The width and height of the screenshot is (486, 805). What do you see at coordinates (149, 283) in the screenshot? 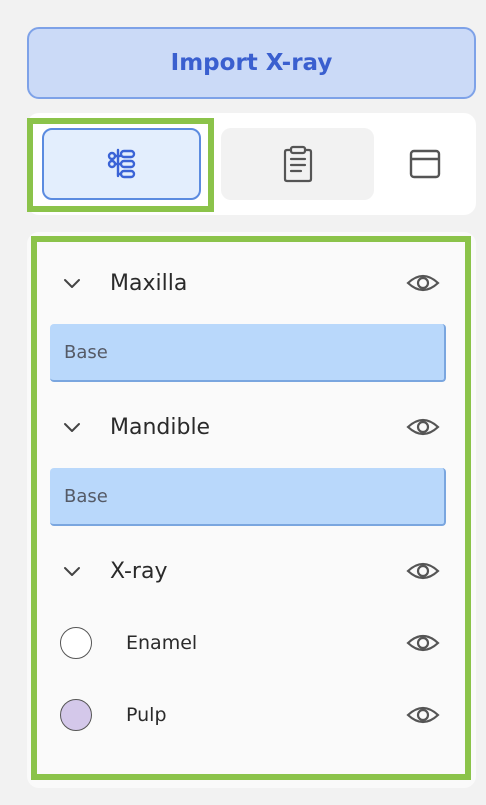
I see `layer-group-label: Maxilla` at bounding box center [149, 283].